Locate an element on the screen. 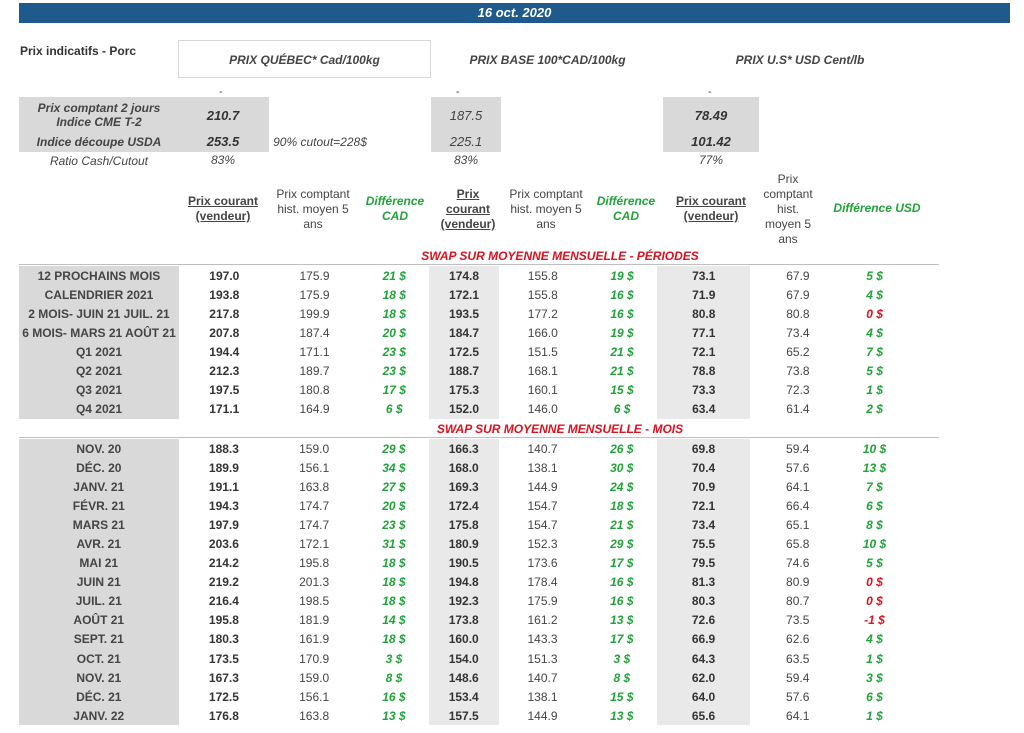 The width and height of the screenshot is (1024, 733). us-hist-avg: 67.9 is located at coordinates (798, 294).